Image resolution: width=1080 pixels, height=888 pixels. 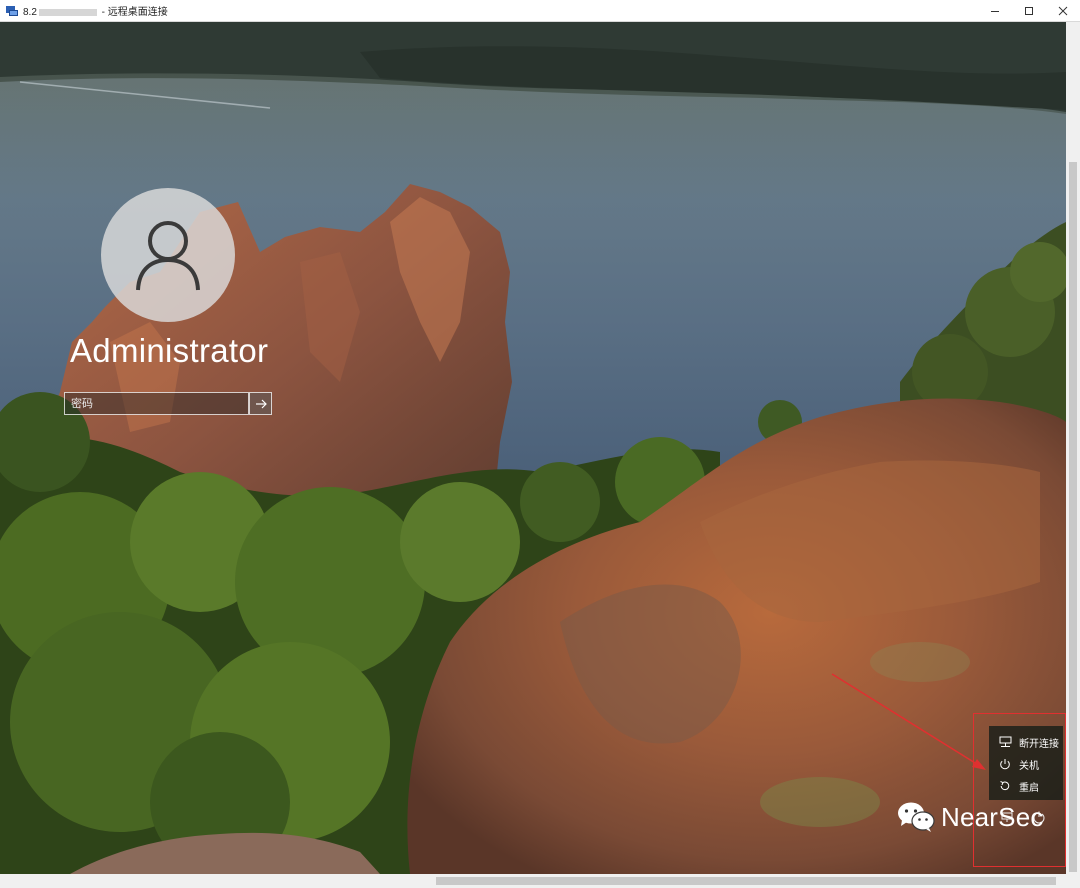 What do you see at coordinates (156, 403) in the screenshot?
I see `password-field` at bounding box center [156, 403].